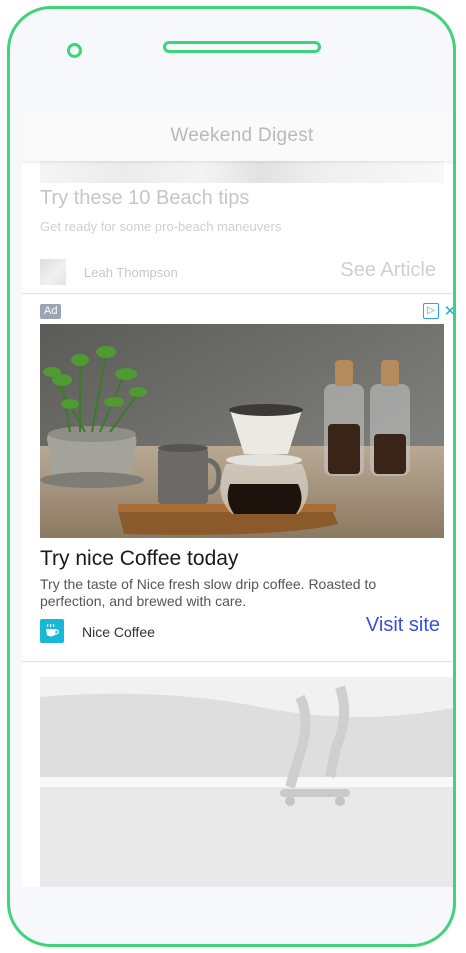  What do you see at coordinates (52, 631) in the screenshot?
I see `coffee-cup-icon` at bounding box center [52, 631].